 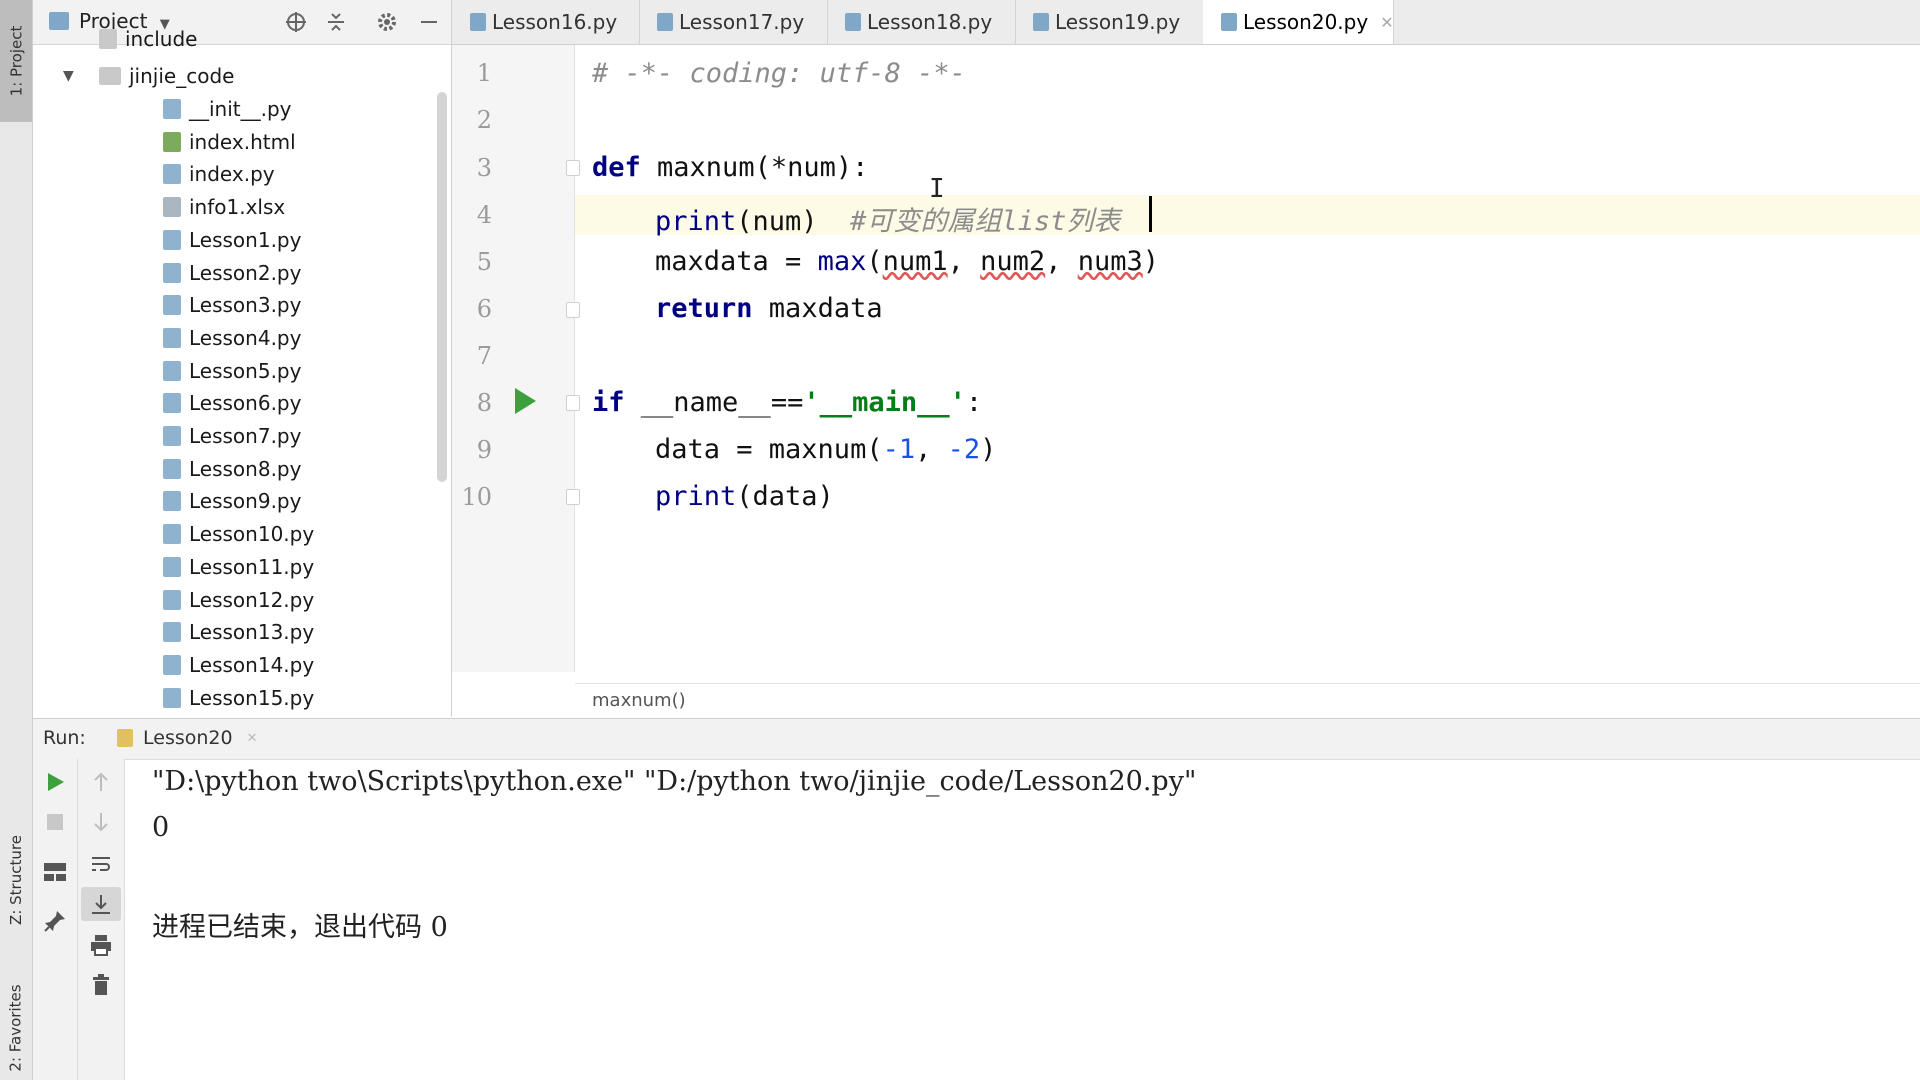 I want to click on arrow-up-icon, so click(x=101, y=782).